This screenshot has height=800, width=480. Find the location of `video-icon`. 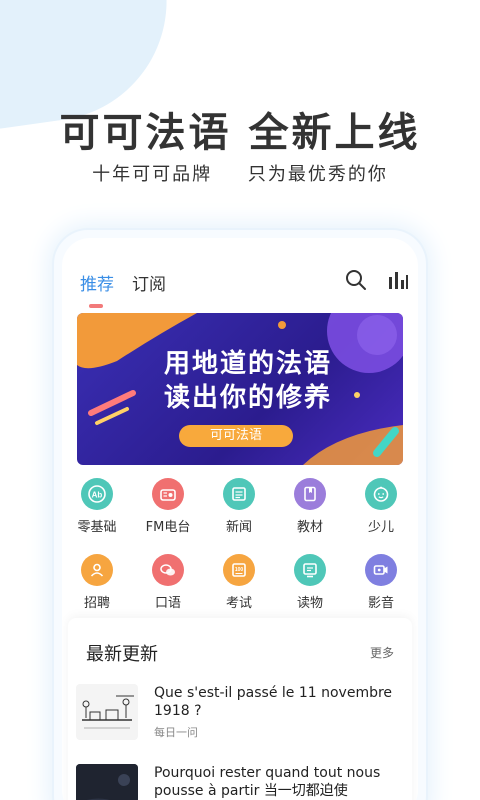

video-icon is located at coordinates (381, 570).